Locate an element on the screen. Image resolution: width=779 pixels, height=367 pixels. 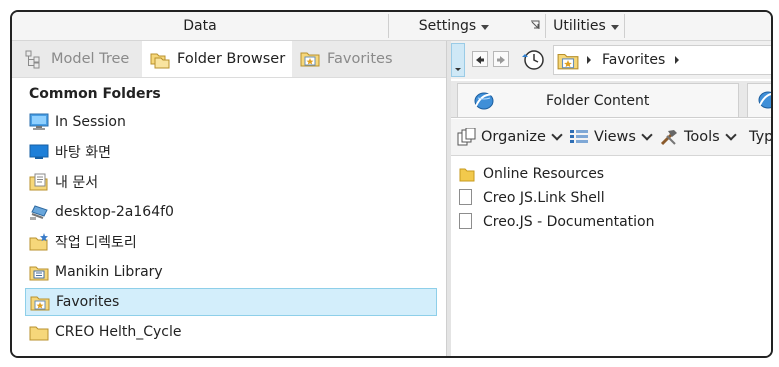
ribbon-divider is located at coordinates (624, 26).